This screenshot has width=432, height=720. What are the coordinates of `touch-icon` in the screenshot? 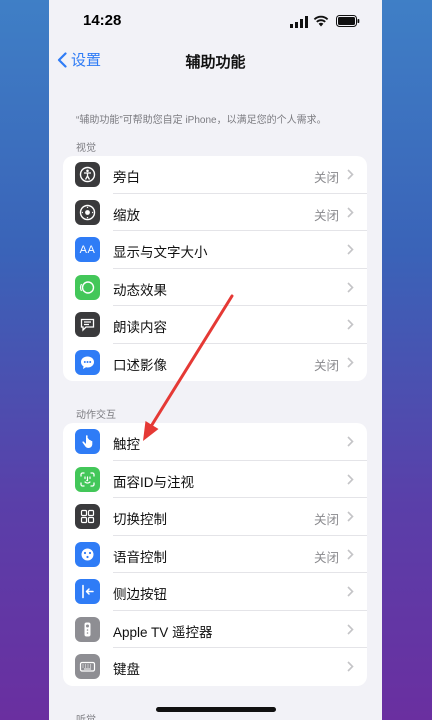 It's located at (87, 441).